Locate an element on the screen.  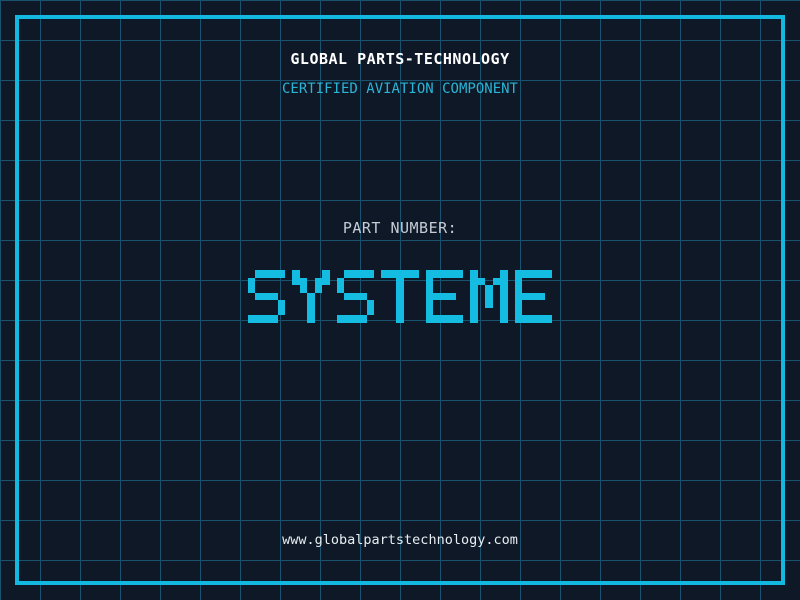
brand-title: GLOBAL PARTS-TECHNOLOGY is located at coordinates (400, 59).